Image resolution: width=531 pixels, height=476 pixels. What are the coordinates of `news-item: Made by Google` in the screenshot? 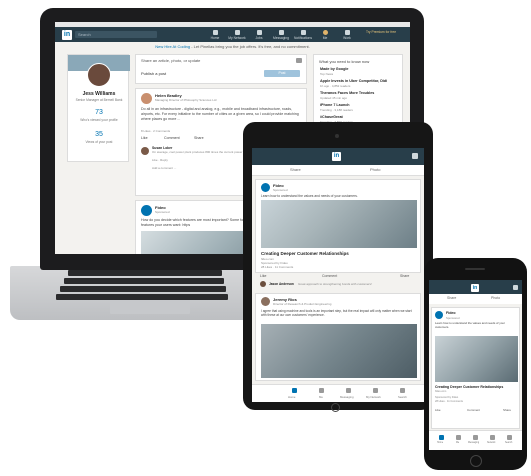 It's located at (334, 69).